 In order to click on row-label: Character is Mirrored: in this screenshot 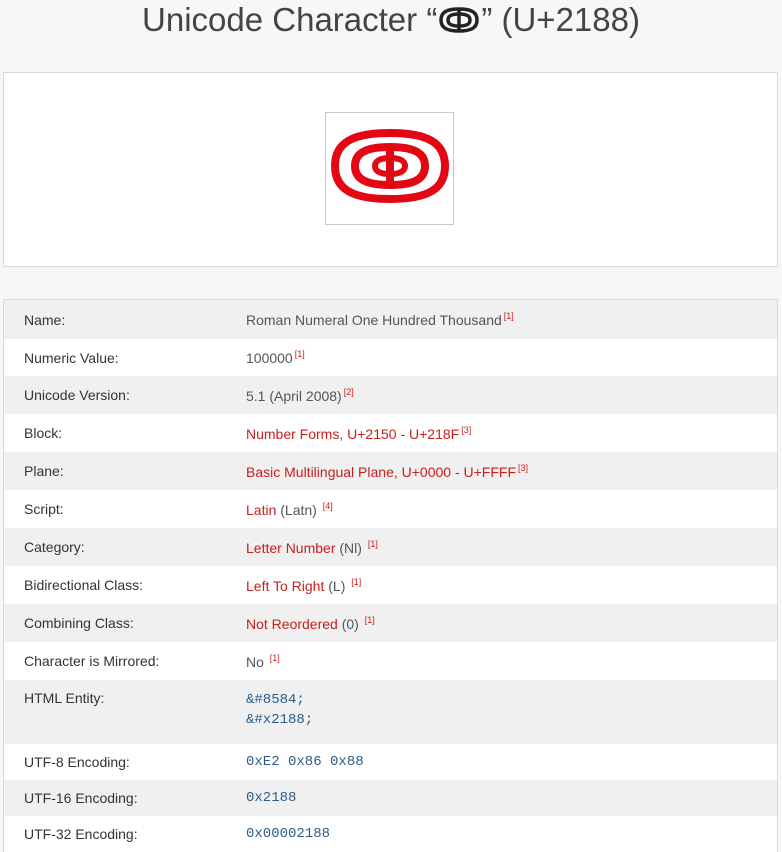, I will do `click(92, 661)`.